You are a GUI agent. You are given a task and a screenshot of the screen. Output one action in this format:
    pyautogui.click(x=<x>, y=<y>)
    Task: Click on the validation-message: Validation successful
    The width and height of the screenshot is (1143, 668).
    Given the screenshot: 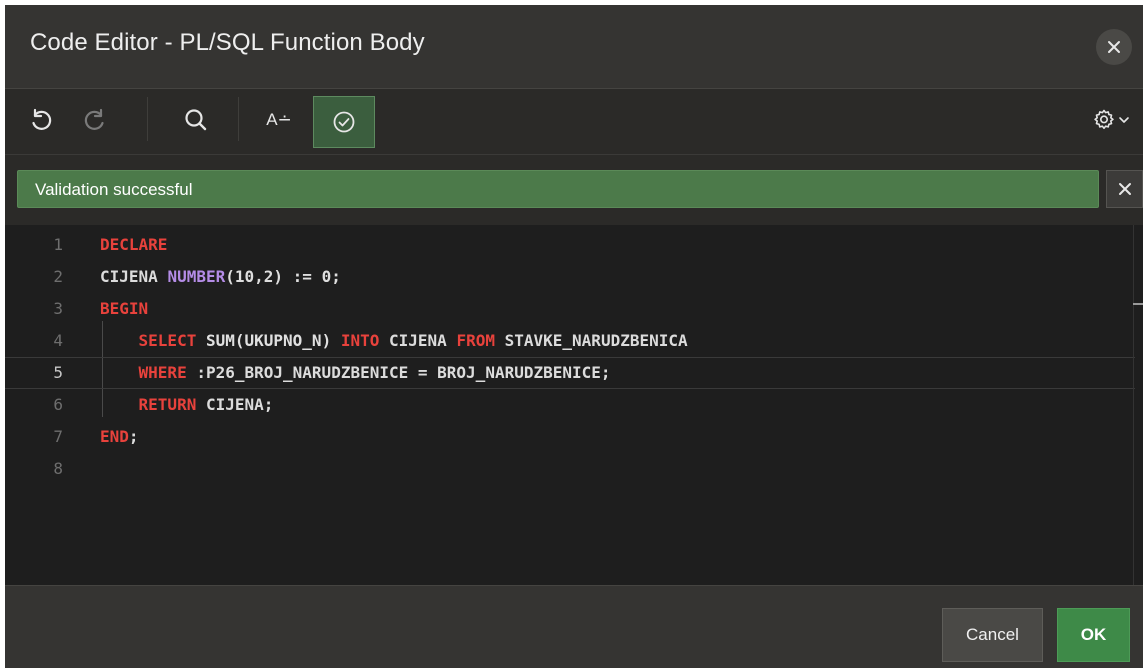 What is the action you would take?
    pyautogui.click(x=114, y=189)
    